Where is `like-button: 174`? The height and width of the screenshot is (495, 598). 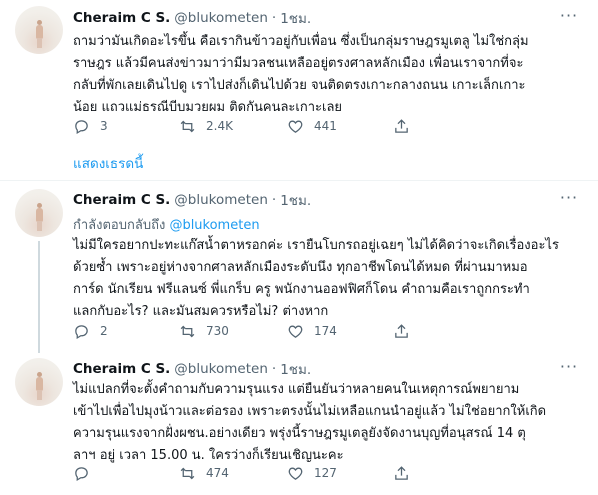 like-button: 174 is located at coordinates (312, 331).